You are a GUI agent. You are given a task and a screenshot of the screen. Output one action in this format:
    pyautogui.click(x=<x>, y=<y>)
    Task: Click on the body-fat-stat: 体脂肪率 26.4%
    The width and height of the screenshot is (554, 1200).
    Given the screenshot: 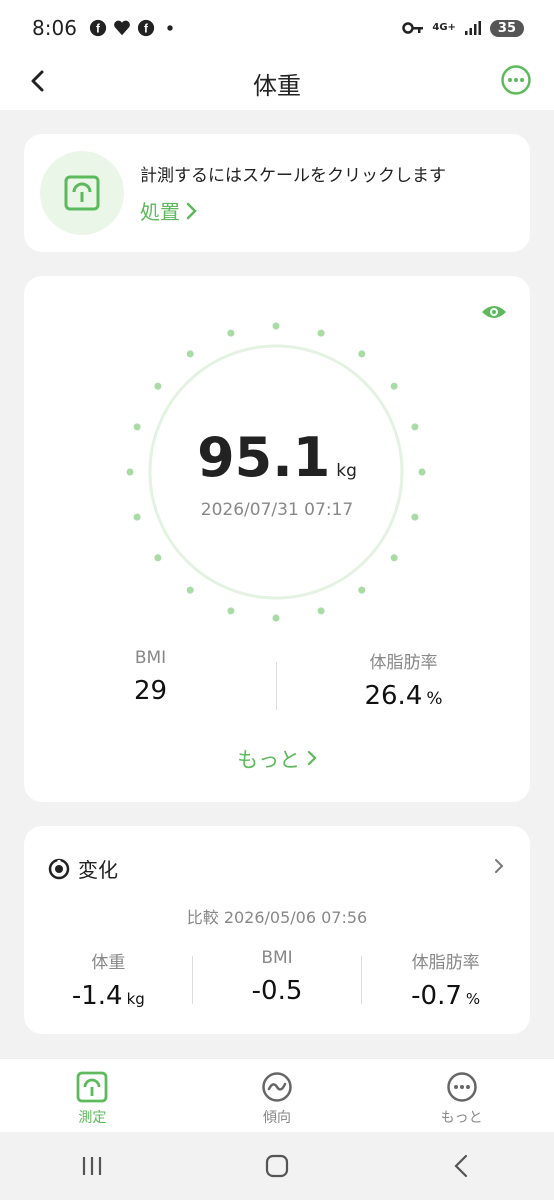 What is the action you would take?
    pyautogui.click(x=403, y=680)
    